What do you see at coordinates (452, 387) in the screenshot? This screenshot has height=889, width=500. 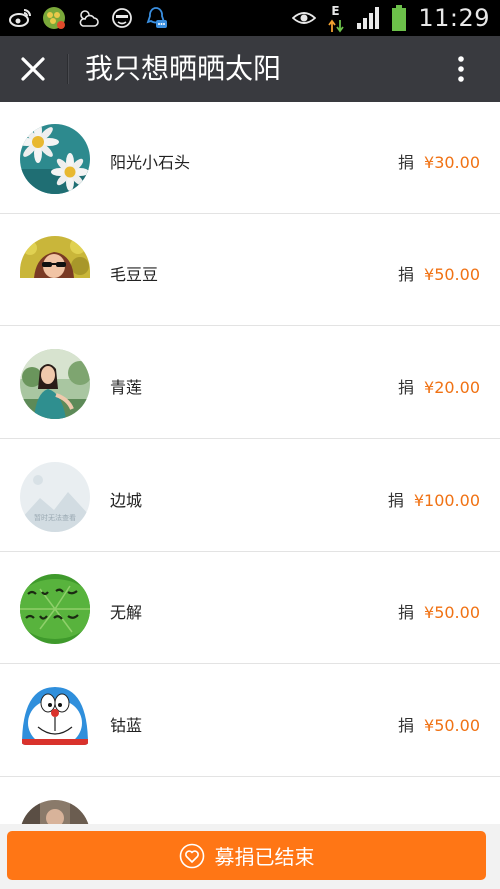 I see `amount-value: ¥20.00` at bounding box center [452, 387].